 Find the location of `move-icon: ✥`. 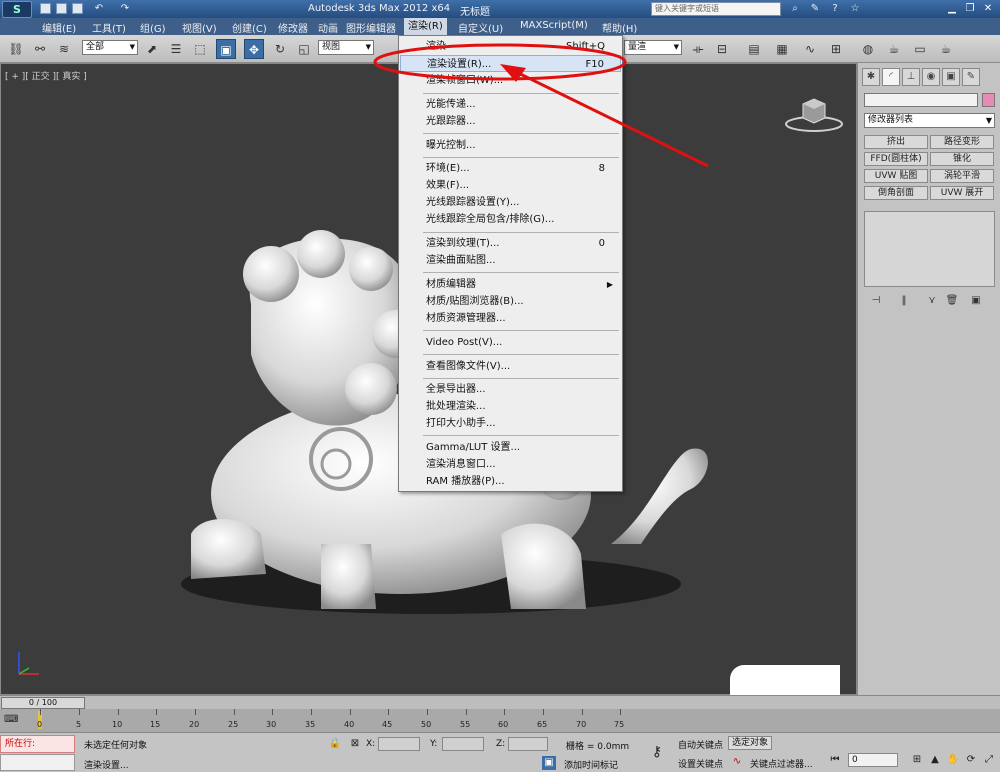

move-icon: ✥ is located at coordinates (254, 49).